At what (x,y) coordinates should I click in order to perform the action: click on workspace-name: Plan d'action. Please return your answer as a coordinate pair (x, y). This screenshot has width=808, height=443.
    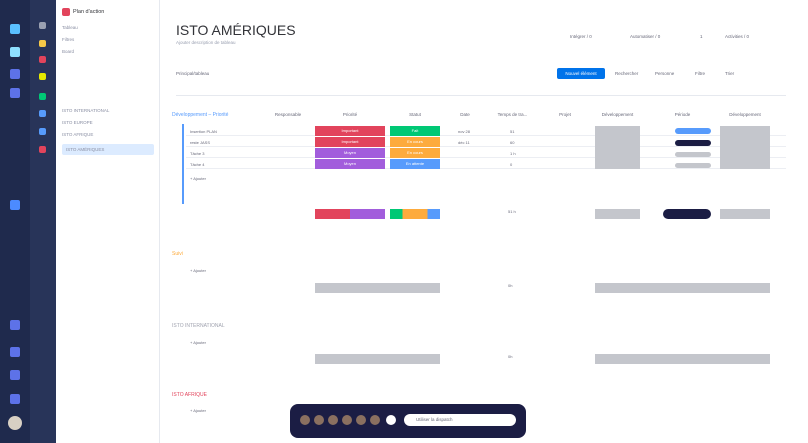
    Looking at the image, I should click on (88, 12).